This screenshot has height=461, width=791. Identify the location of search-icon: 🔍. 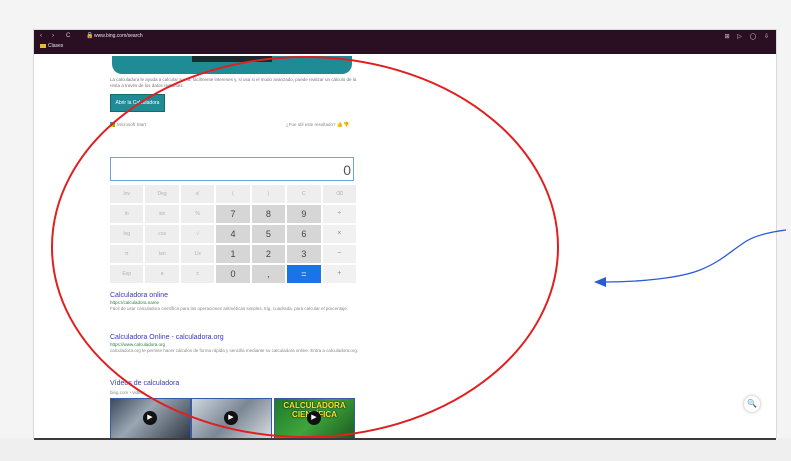
(752, 404).